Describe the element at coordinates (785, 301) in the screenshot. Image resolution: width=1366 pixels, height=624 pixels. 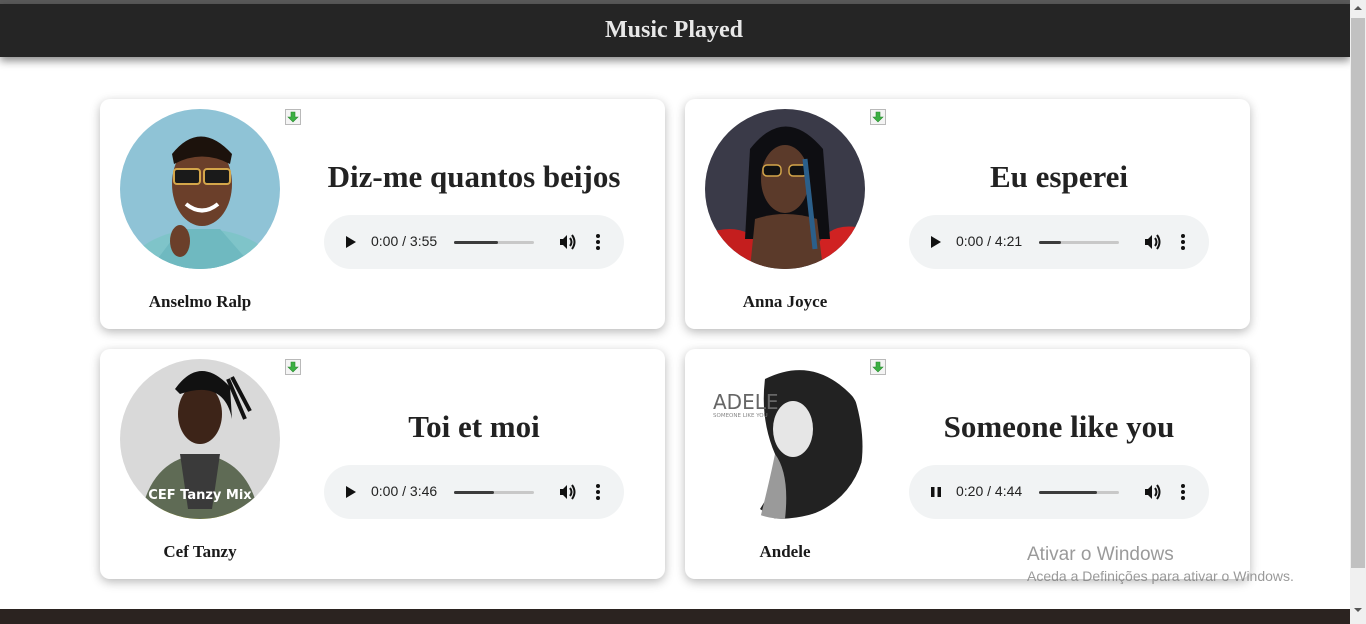
I see `artist-name: Anna Joyce` at that location.